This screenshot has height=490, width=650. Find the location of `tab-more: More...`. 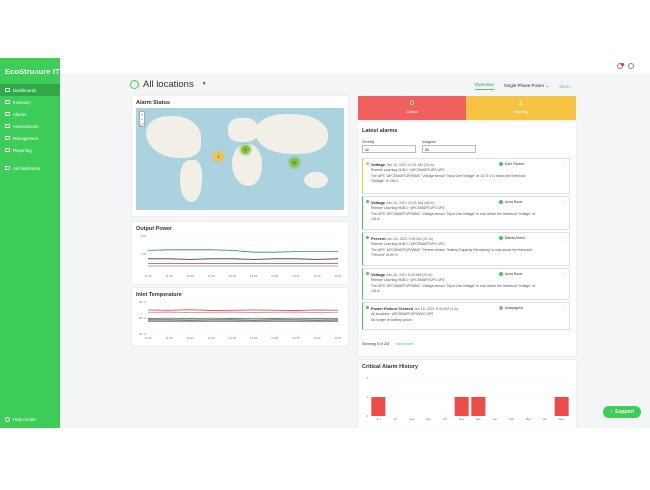

tab-more: More... is located at coordinates (566, 86).